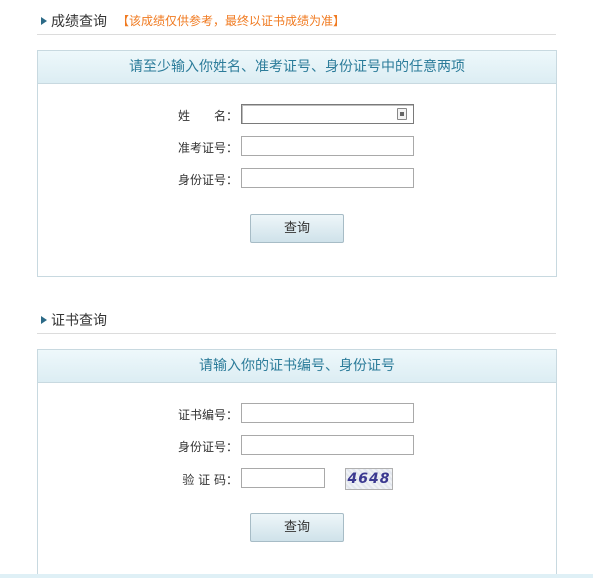 The image size is (593, 578). What do you see at coordinates (297, 366) in the screenshot?
I see `cert-panel-header: 请输入你的证书编号、身份证号` at bounding box center [297, 366].